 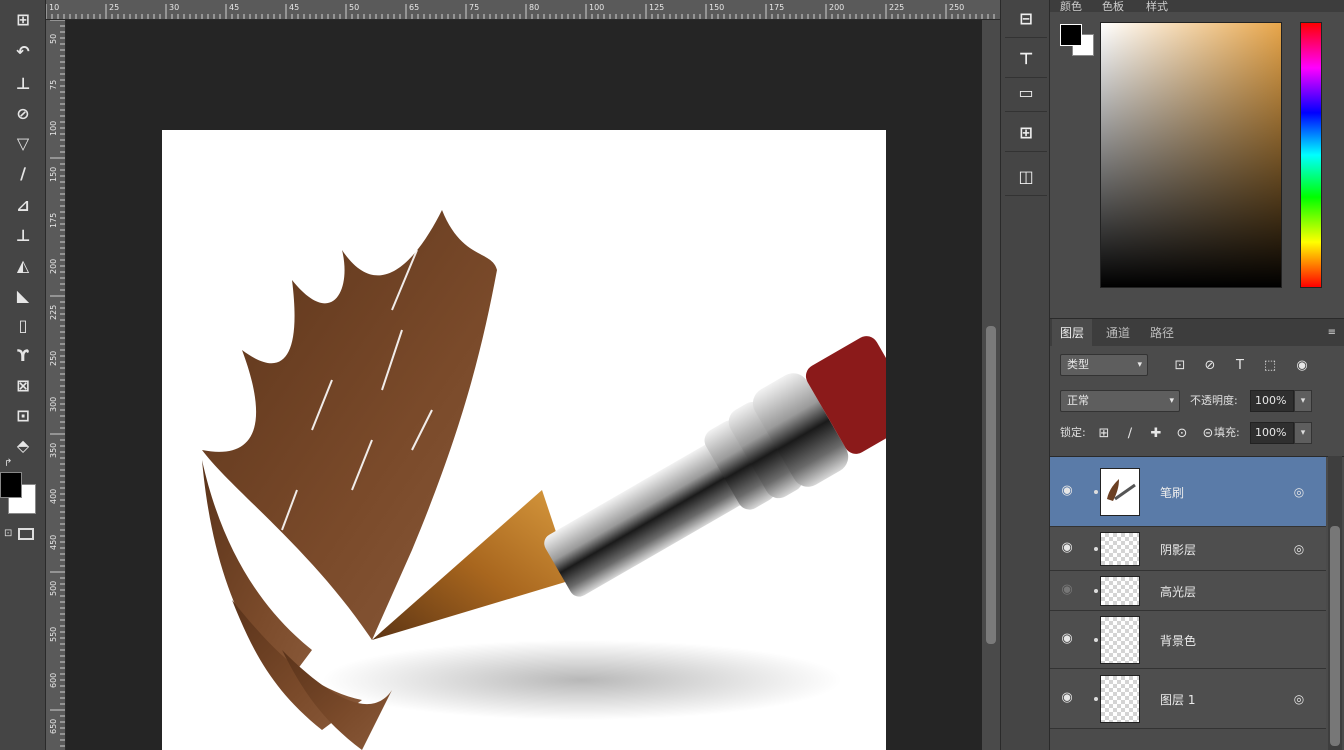 I want to click on type-tool-glyph: ⊡, so click(x=23, y=415).